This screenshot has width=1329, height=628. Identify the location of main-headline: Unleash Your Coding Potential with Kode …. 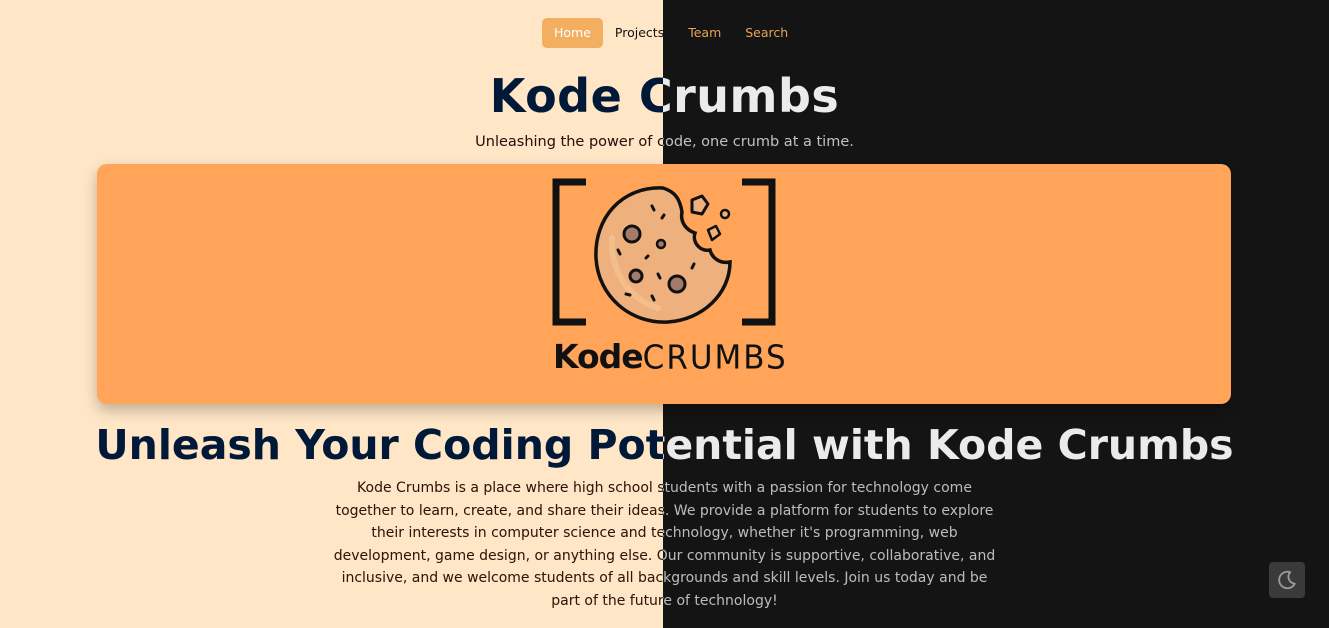
(664, 445).